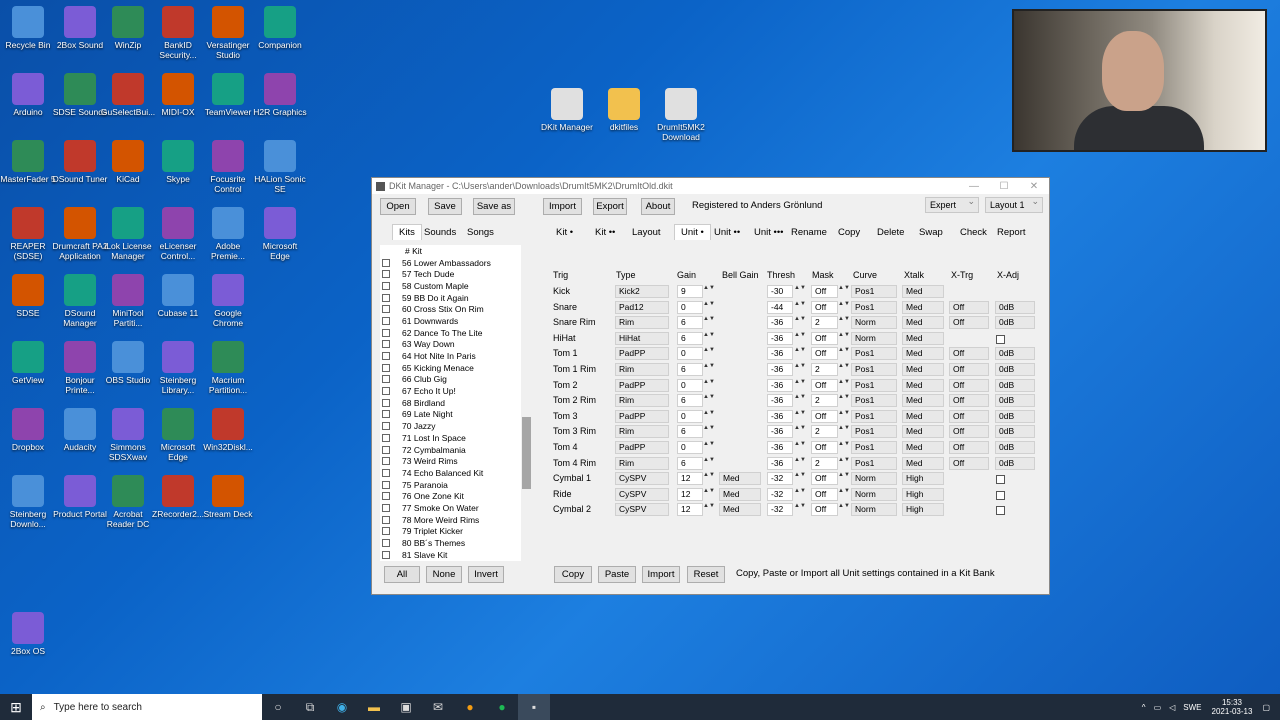 The width and height of the screenshot is (1280, 720). What do you see at coordinates (1000, 339) in the screenshot?
I see `xadj-checkbox` at bounding box center [1000, 339].